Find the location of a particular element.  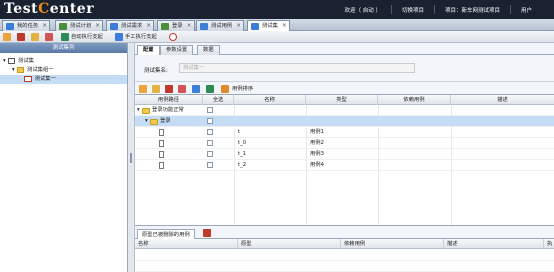

table-row: t_1 用例3 is located at coordinates (344, 154).